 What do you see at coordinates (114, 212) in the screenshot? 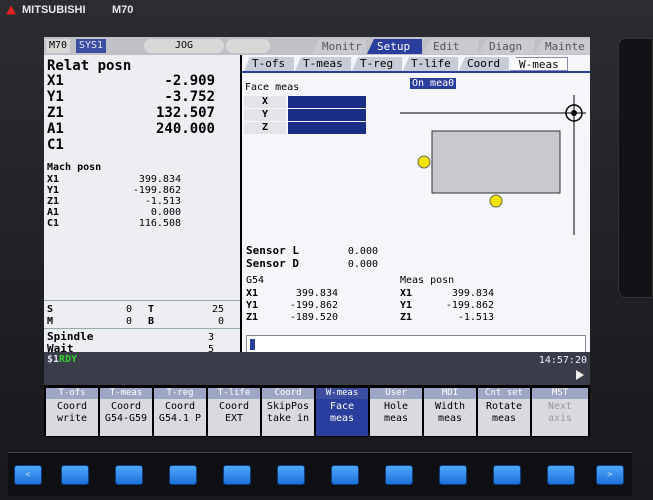
I see `mach-row: A1 0.000` at bounding box center [114, 212].